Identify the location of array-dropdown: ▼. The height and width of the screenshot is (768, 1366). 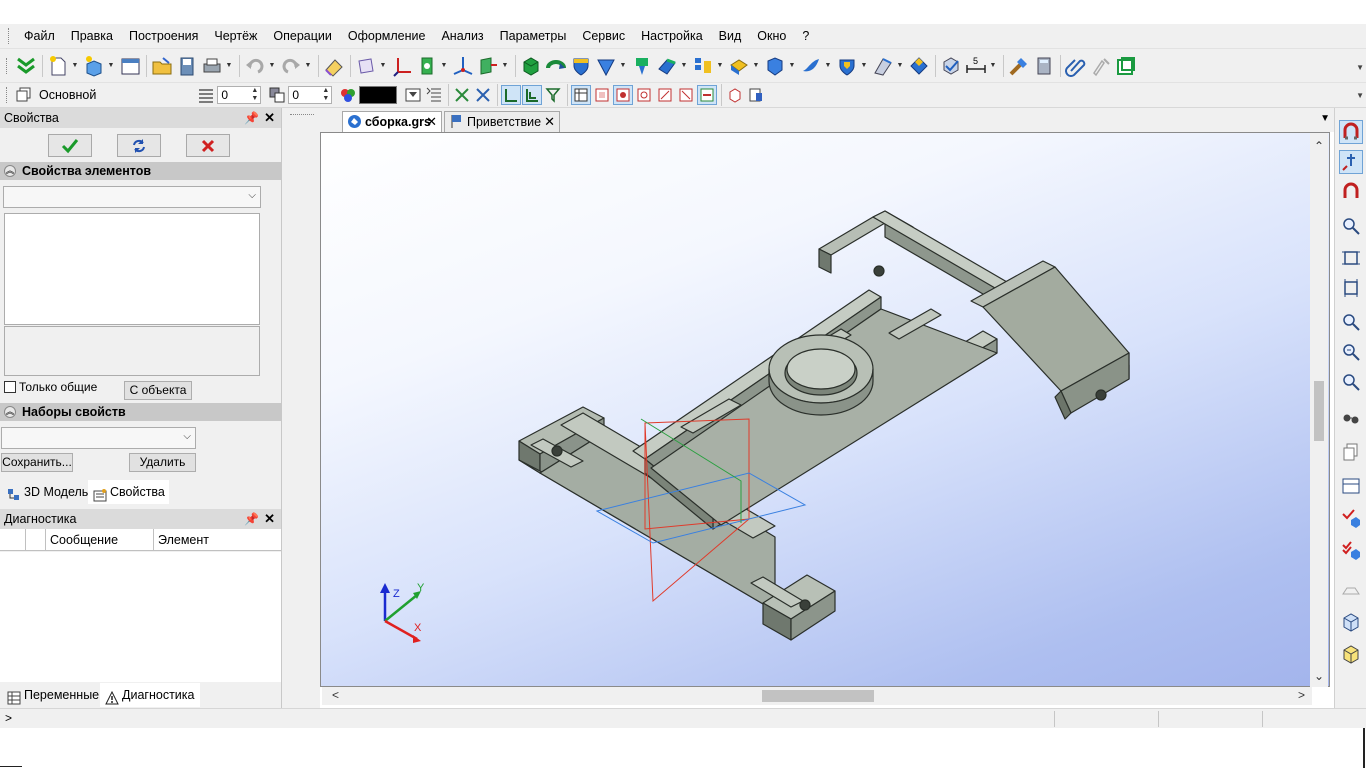
(720, 65).